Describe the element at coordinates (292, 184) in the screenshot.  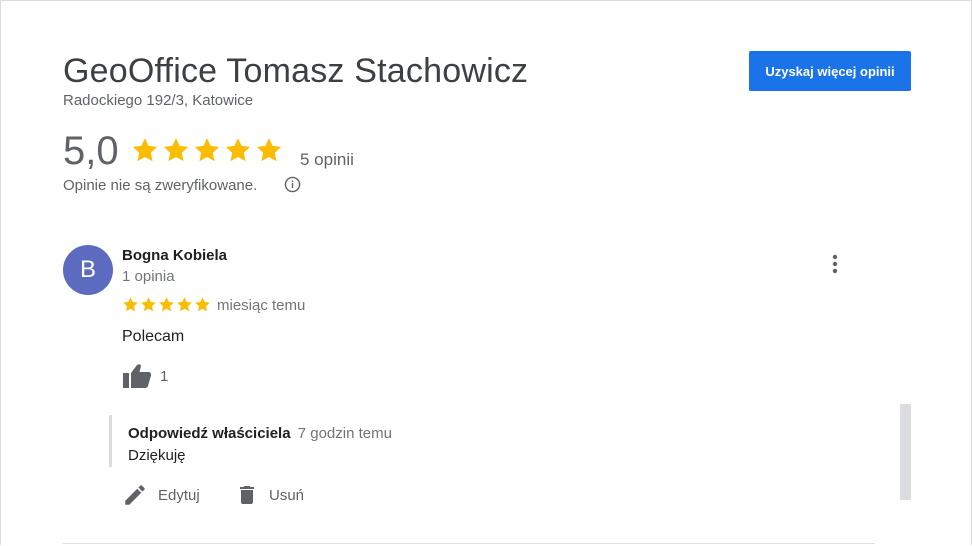
I see `info-icon` at that location.